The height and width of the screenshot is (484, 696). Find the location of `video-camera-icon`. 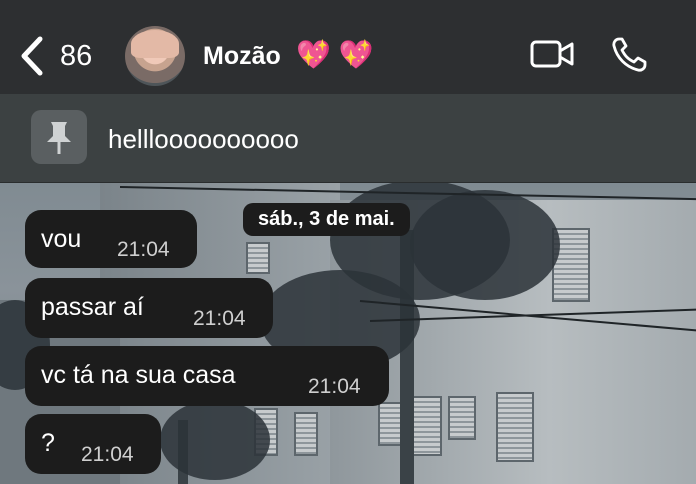

video-camera-icon is located at coordinates (552, 54).